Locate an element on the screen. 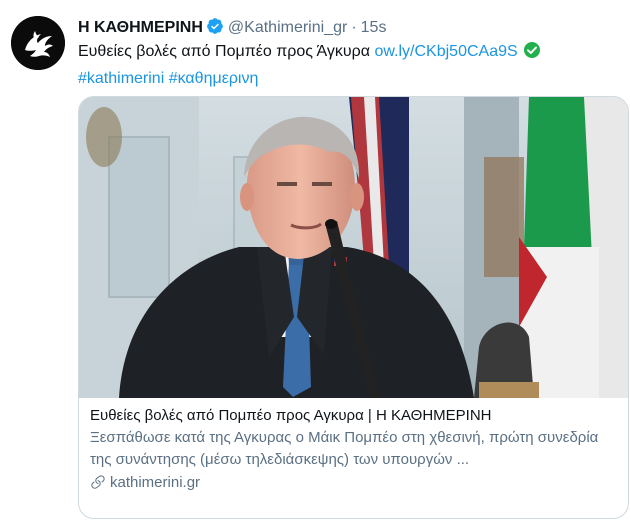  kathimerini-logo-icon is located at coordinates (38, 43).